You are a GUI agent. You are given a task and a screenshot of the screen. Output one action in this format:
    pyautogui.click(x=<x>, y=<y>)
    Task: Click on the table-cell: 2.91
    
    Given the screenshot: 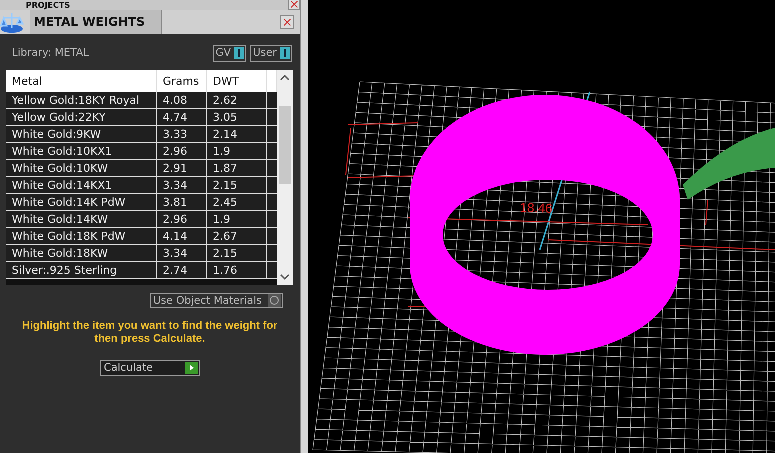 What is the action you would take?
    pyautogui.click(x=182, y=168)
    